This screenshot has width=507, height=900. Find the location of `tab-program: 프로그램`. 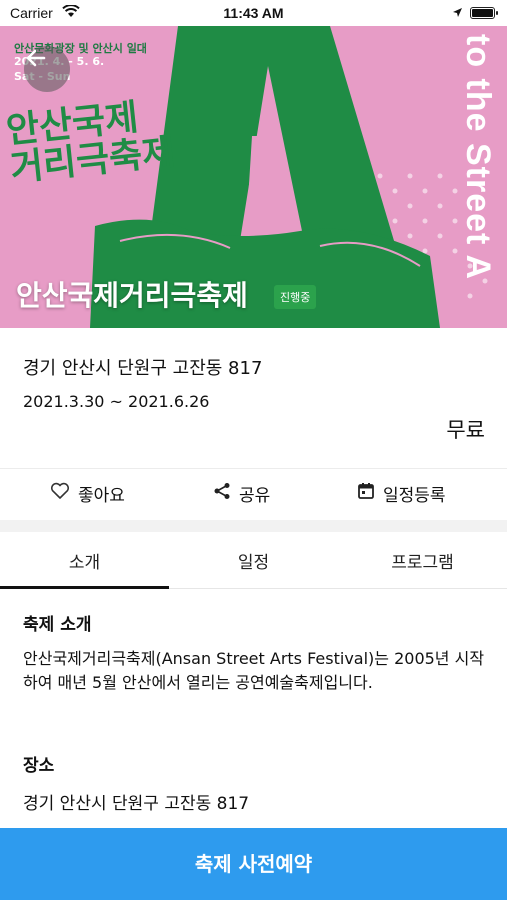

tab-program: 프로그램 is located at coordinates (422, 560).